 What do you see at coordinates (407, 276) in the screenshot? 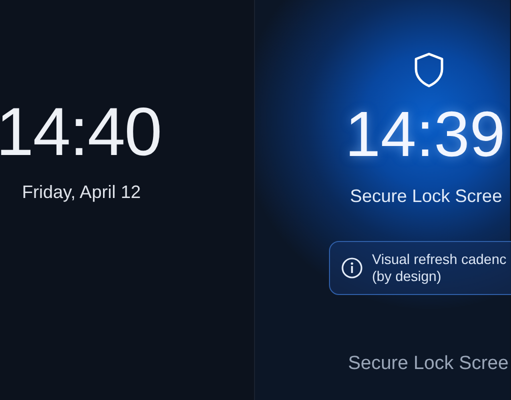
I see `notice-text: (by design)` at bounding box center [407, 276].